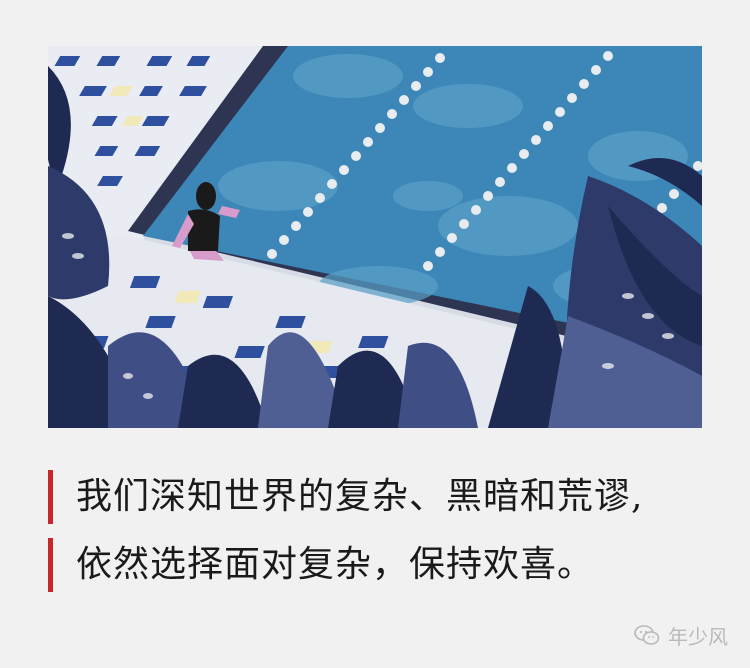 Image resolution: width=750 pixels, height=668 pixels. I want to click on quote-text-line-2: 依然选择面对复杂，保持欢喜。, so click(335, 564).